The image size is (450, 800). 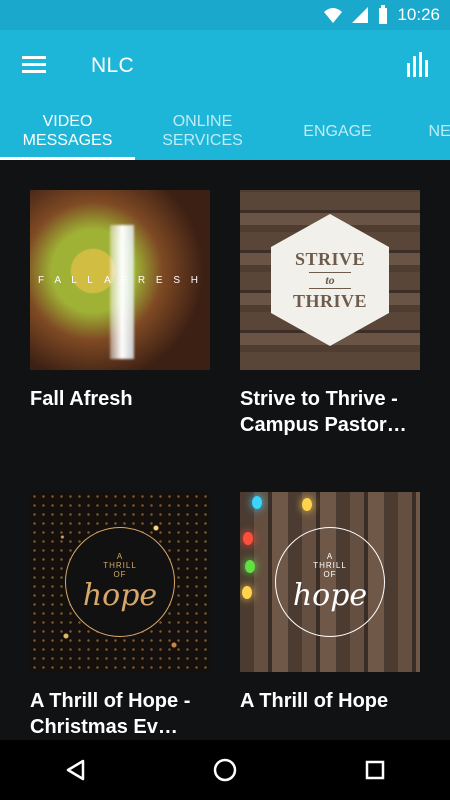 I want to click on back-icon, so click(x=75, y=770).